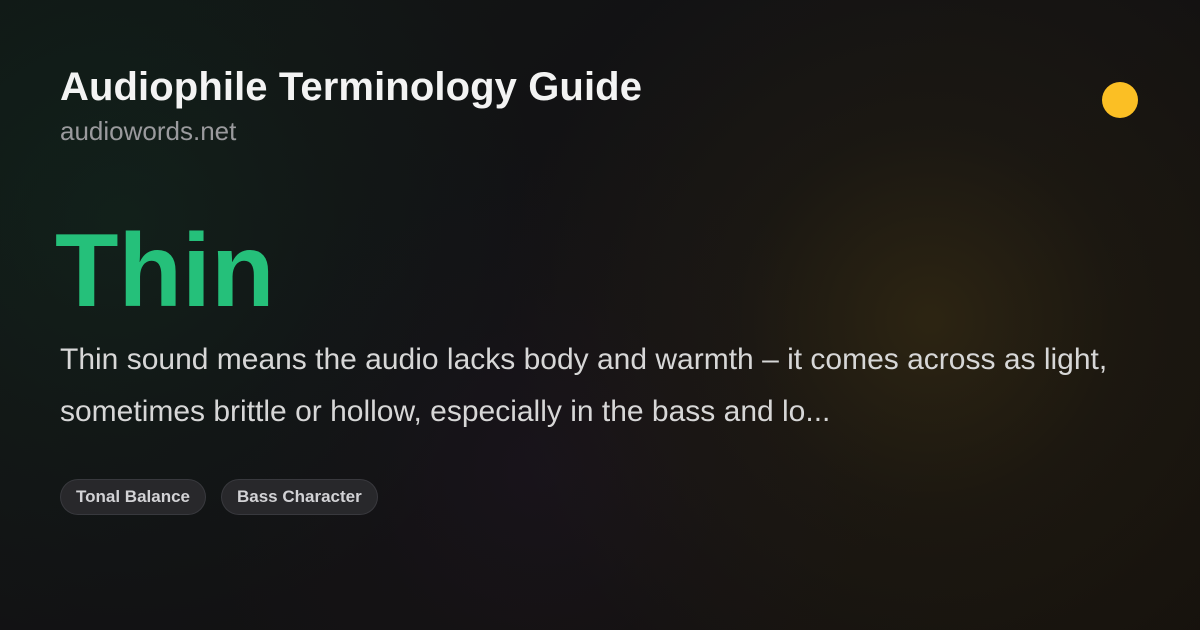  I want to click on tag-tonal-balance: Tonal Balance, so click(133, 497).